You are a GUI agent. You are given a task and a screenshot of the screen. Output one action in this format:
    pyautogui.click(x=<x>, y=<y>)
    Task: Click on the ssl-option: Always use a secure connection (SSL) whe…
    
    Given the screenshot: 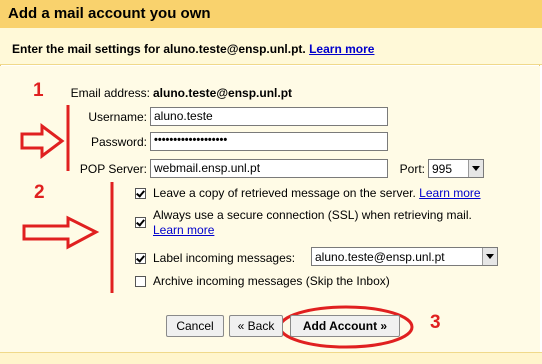 What is the action you would take?
    pyautogui.click(x=333, y=223)
    